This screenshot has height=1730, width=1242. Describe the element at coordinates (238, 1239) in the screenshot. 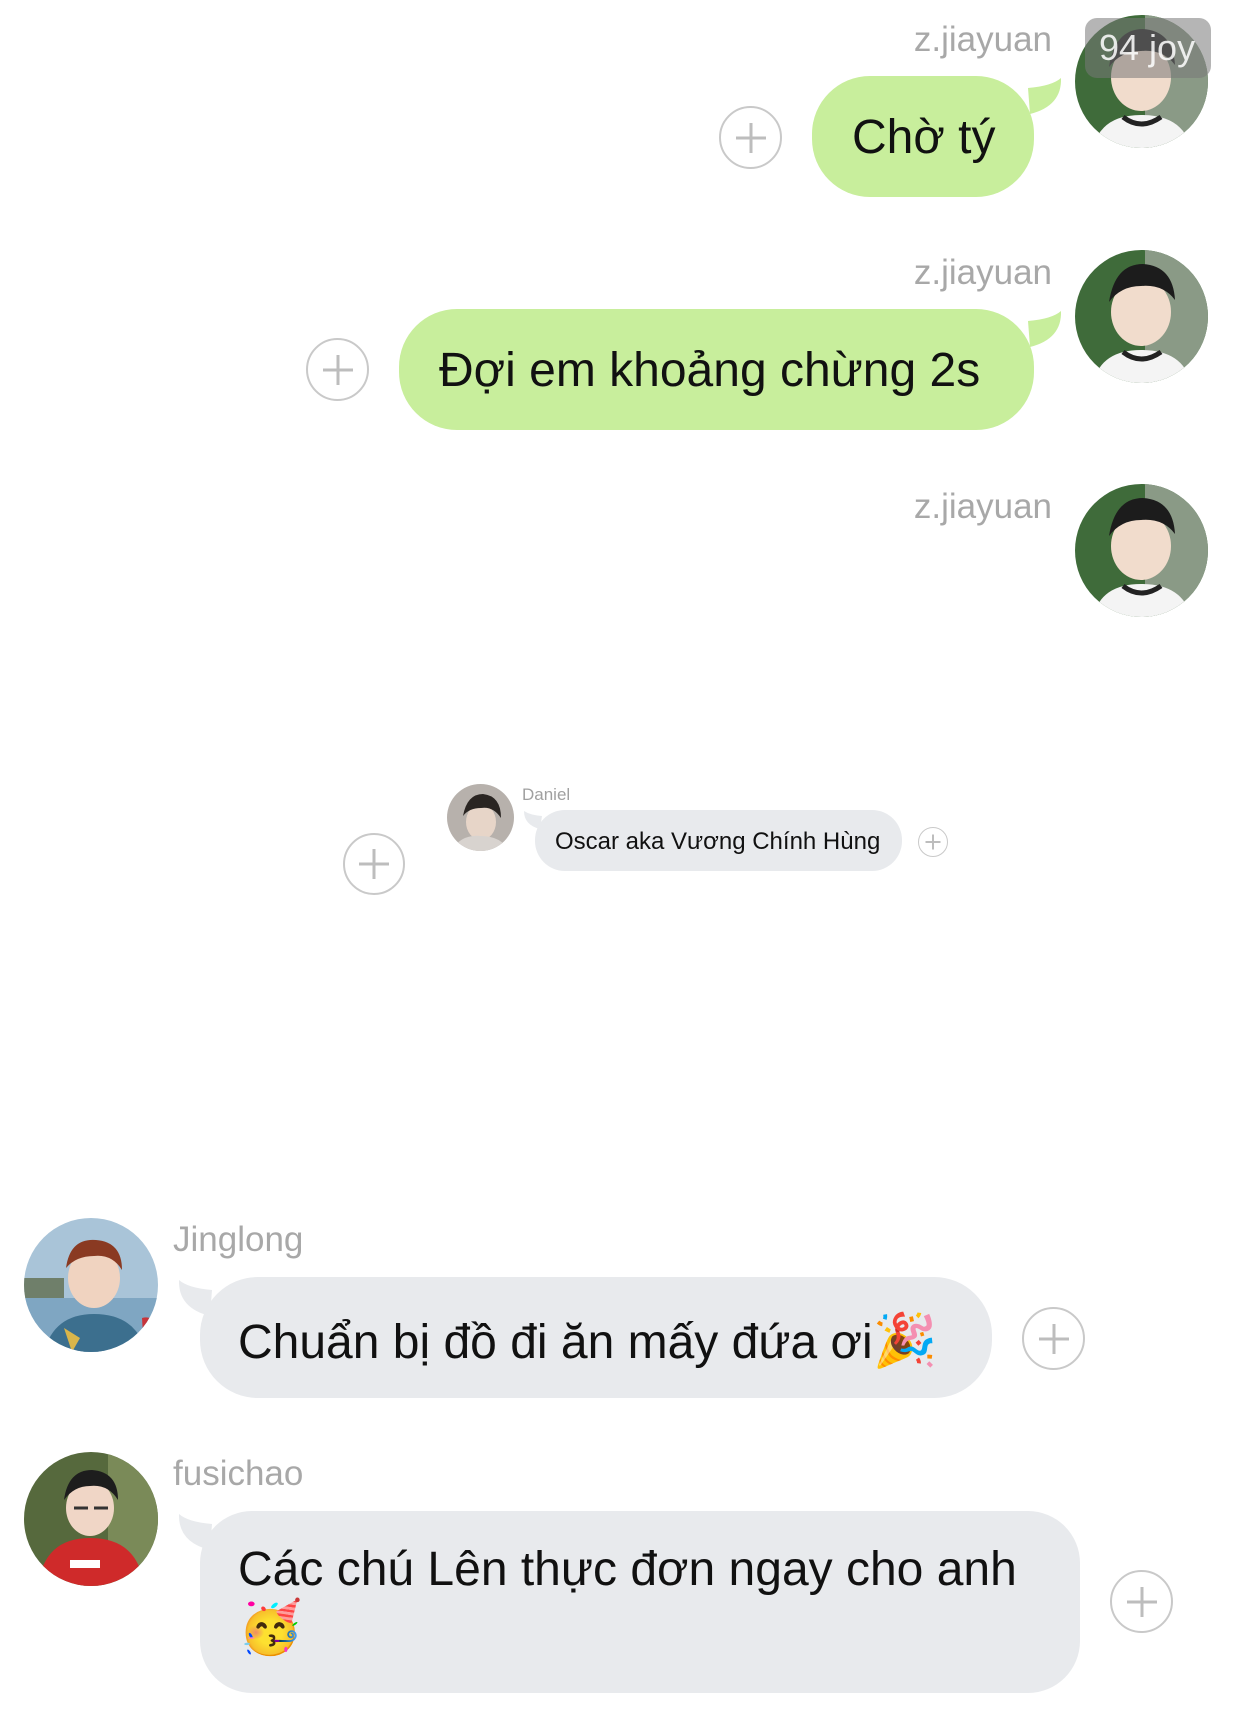

I see `sender-name: Jinglong` at that location.